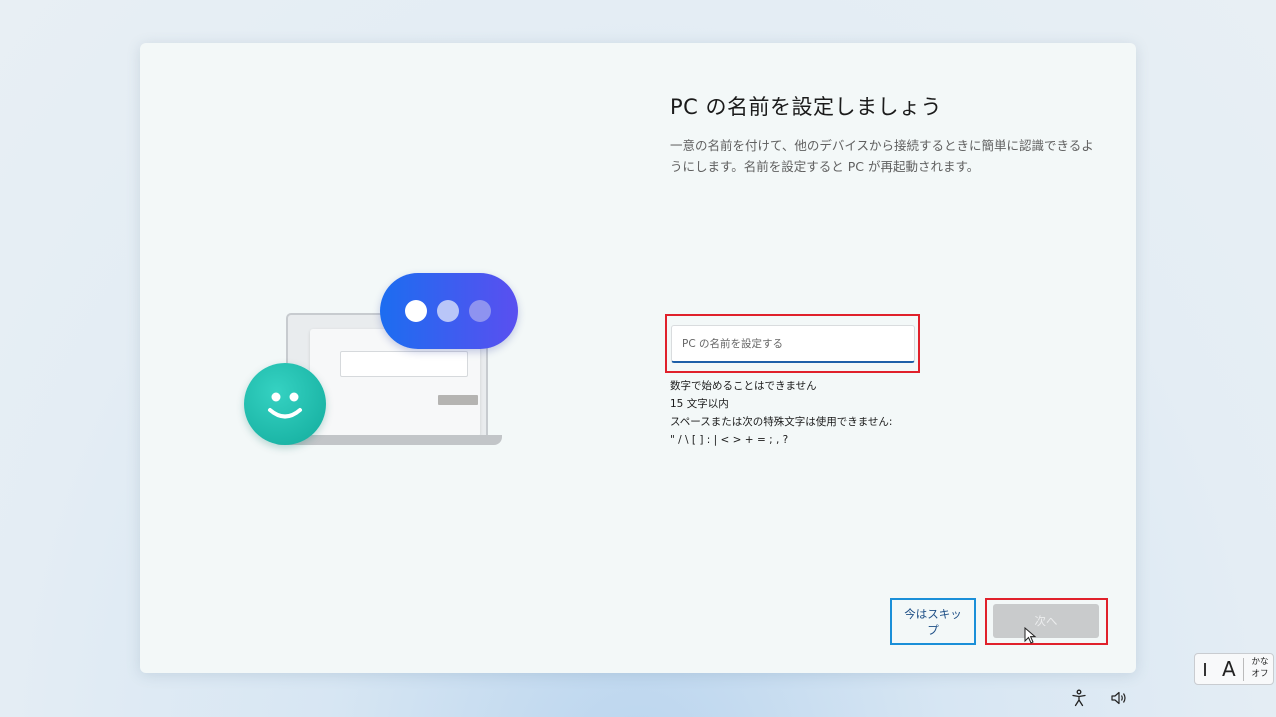 Image resolution: width=1276 pixels, height=717 pixels. I want to click on laptop-window-field, so click(404, 364).